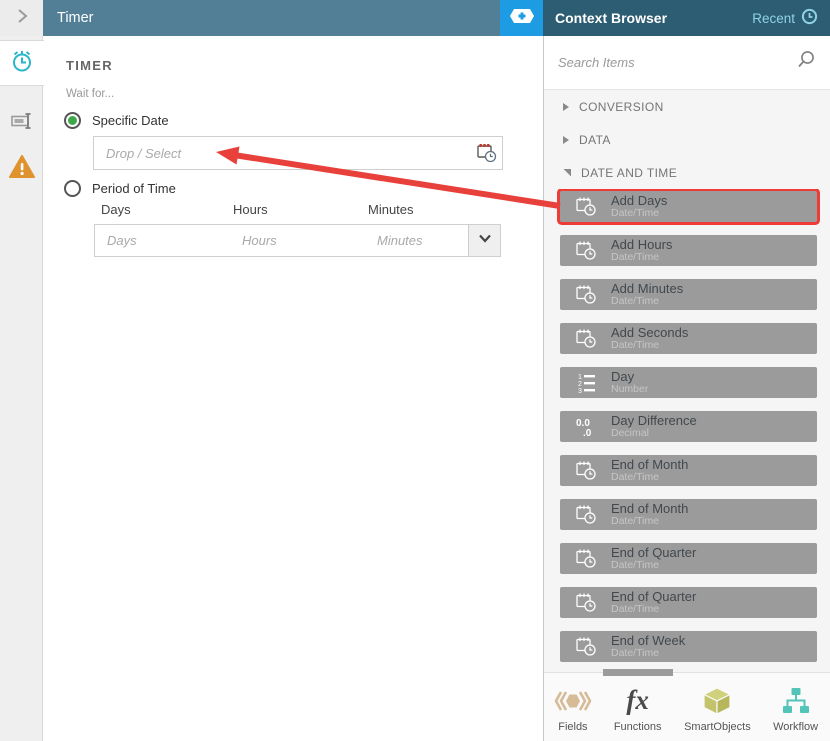  I want to click on recent-button: Recent, so click(785, 18).